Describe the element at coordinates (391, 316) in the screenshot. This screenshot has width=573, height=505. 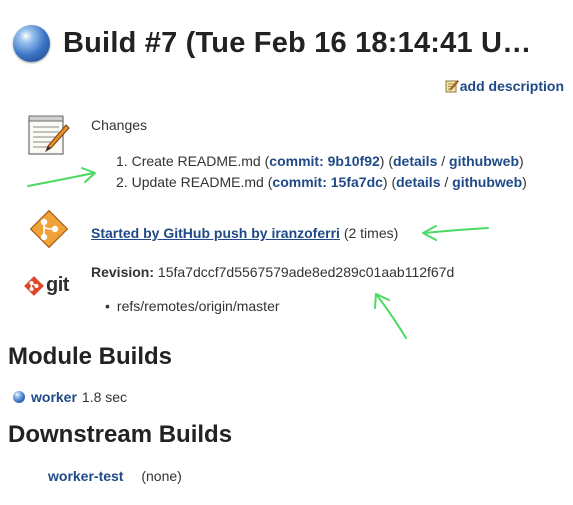
I see `arrow-annotation-revision` at that location.